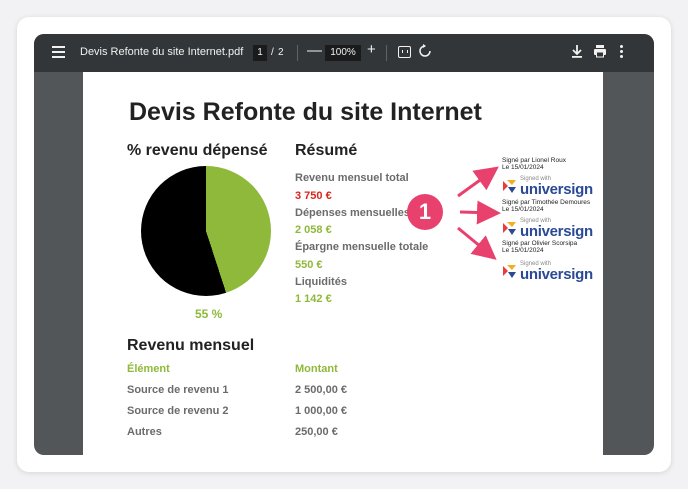 The width and height of the screenshot is (688, 489). Describe the element at coordinates (534, 160) in the screenshot. I see `signer-name: Signé par Lionel Roux` at that location.